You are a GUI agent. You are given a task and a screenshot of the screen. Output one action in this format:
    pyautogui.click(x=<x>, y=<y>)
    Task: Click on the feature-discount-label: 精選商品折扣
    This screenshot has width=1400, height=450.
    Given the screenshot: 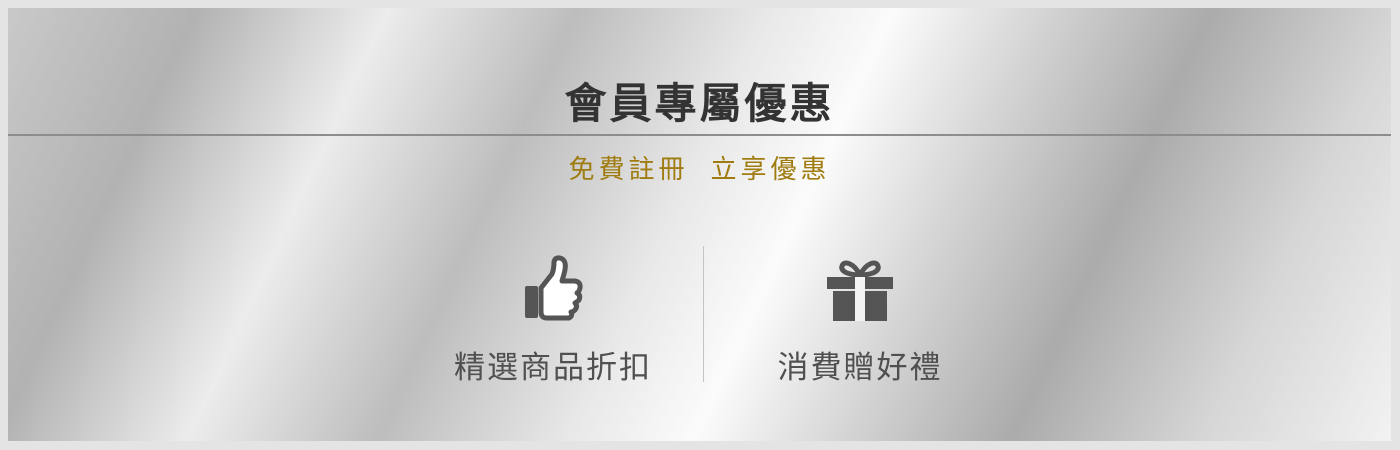 What is the action you would take?
    pyautogui.click(x=553, y=368)
    